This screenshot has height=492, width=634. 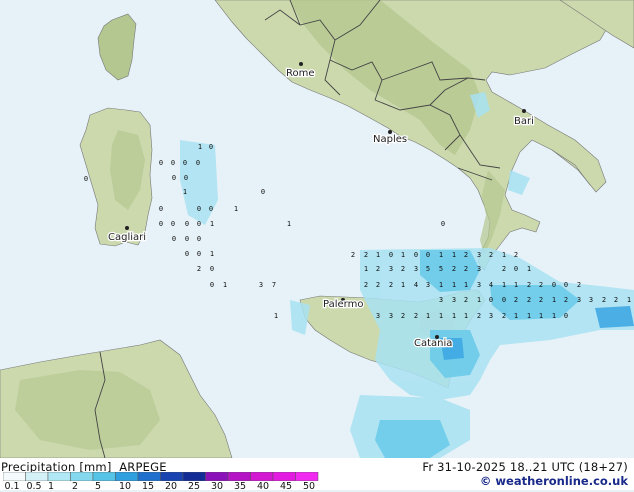 What do you see at coordinates (98, 486) in the screenshot?
I see `scale-tick-label: 5` at bounding box center [98, 486].